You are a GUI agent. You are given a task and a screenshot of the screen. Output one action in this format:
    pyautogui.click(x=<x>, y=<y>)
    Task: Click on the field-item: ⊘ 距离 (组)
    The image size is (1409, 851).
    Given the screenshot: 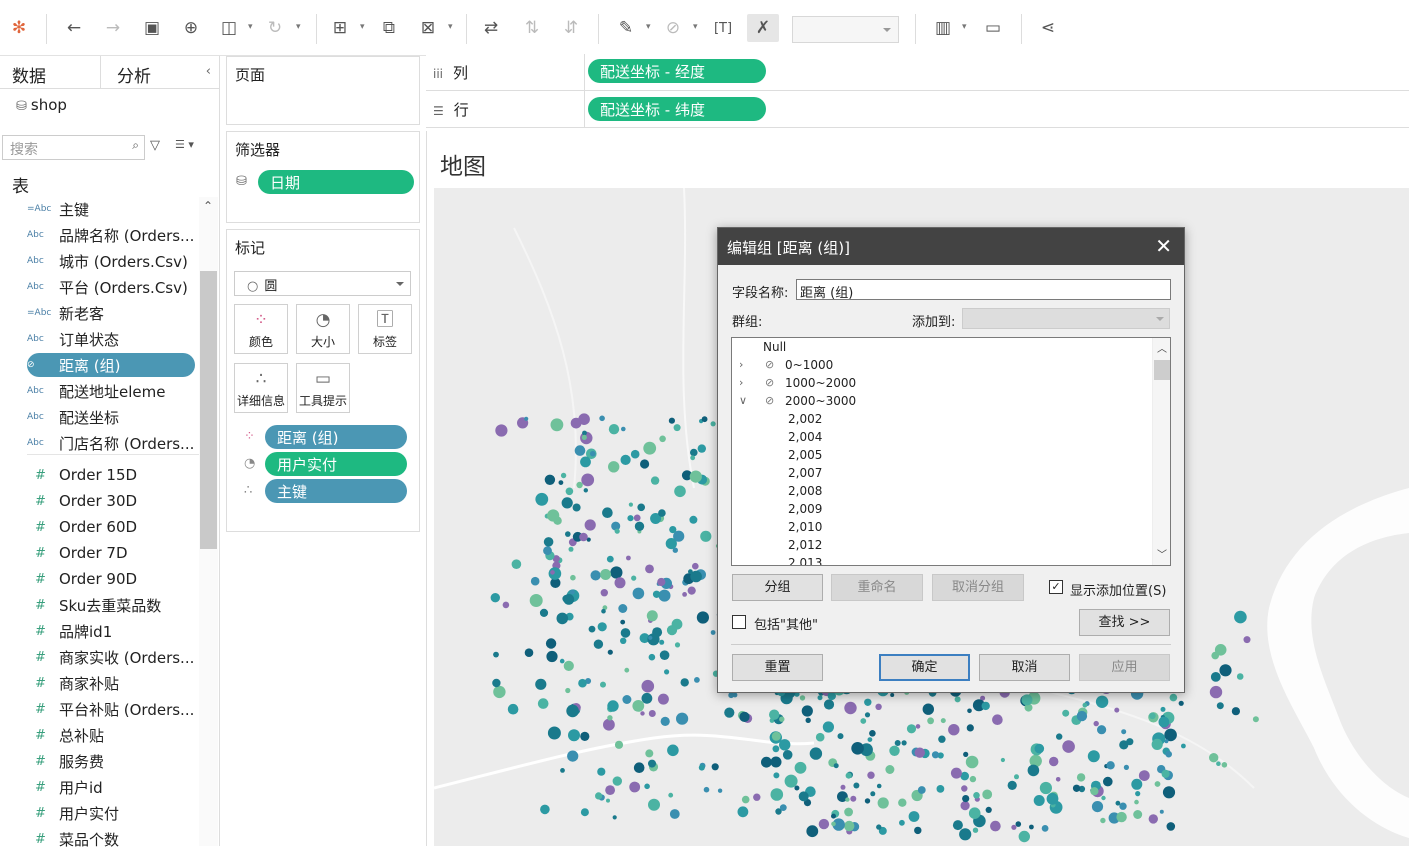 What is the action you would take?
    pyautogui.click(x=111, y=365)
    